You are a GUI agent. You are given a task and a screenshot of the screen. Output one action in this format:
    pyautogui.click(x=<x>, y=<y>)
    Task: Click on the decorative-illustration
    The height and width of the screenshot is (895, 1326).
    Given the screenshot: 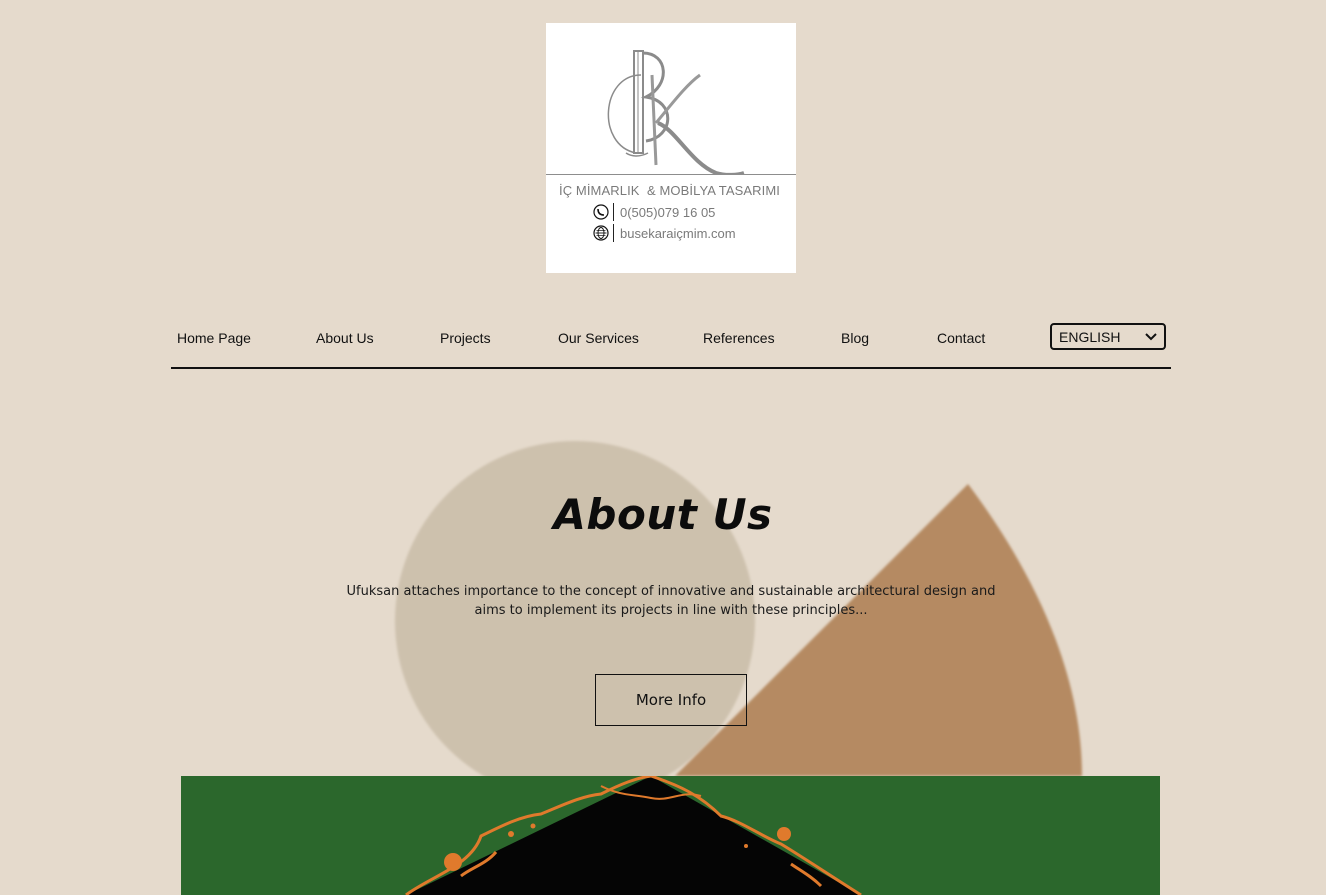 What is the action you would take?
    pyautogui.click(x=670, y=835)
    